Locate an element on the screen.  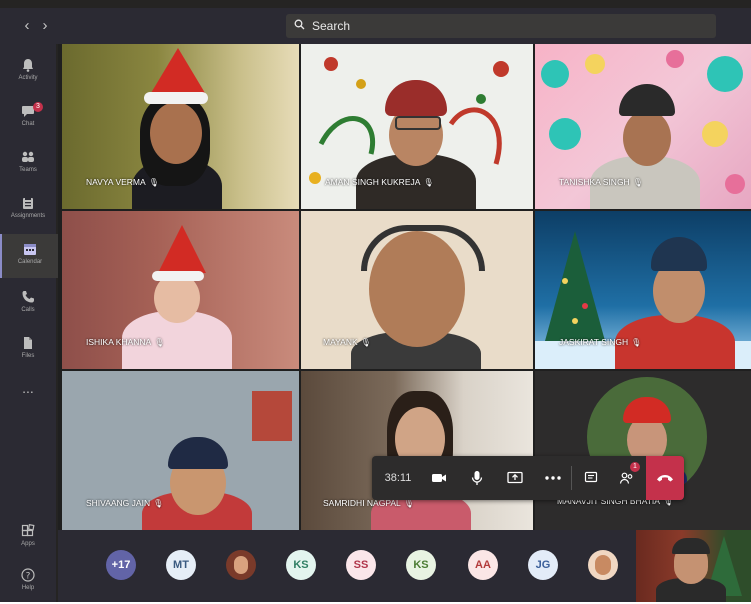
files-icon is located at coordinates (28, 343).